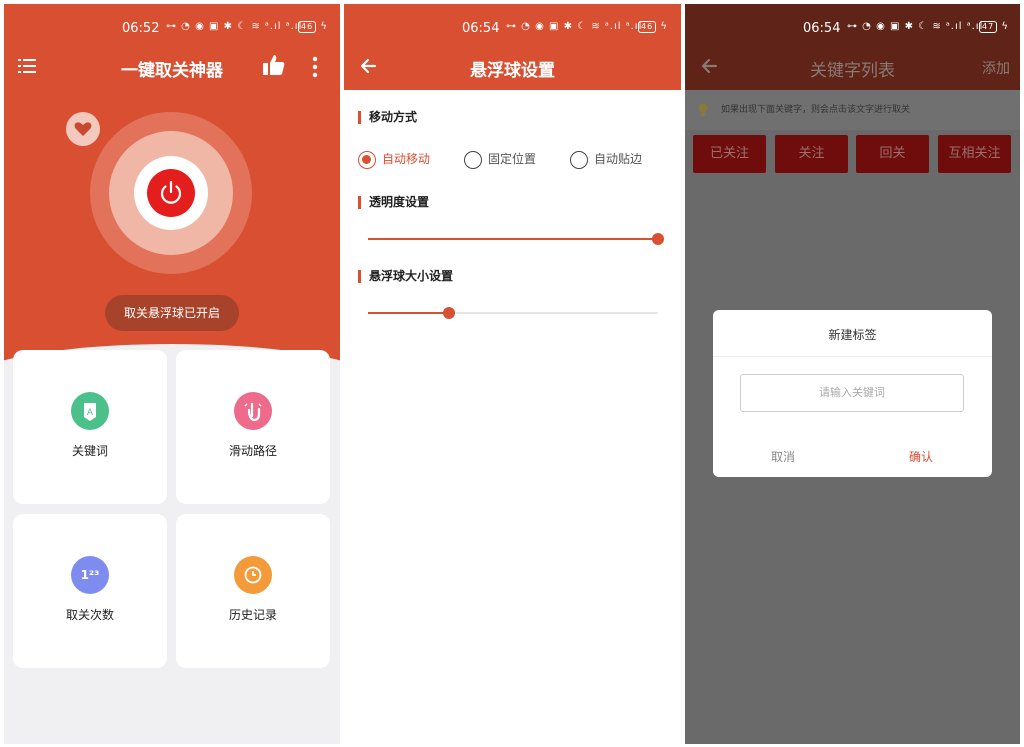 Image resolution: width=1024 pixels, height=747 pixels. I want to click on tip-text: 如果出现下面关键字，则会点击该文字进行取关, so click(816, 110).